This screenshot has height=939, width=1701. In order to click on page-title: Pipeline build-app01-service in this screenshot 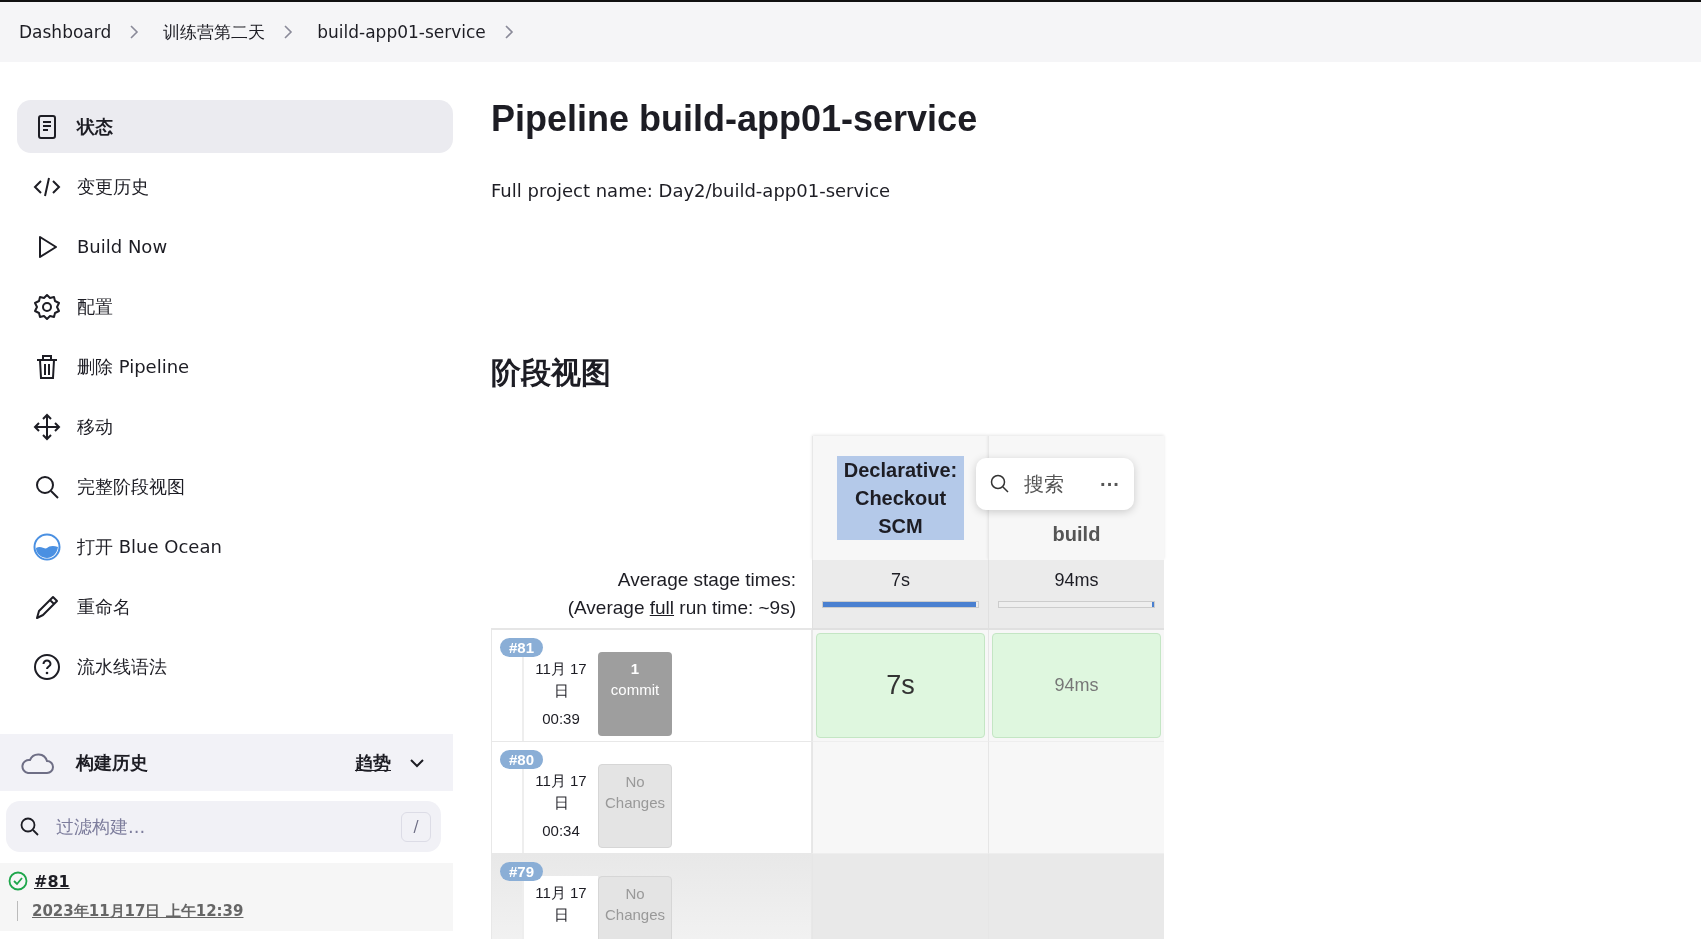, I will do `click(735, 119)`.